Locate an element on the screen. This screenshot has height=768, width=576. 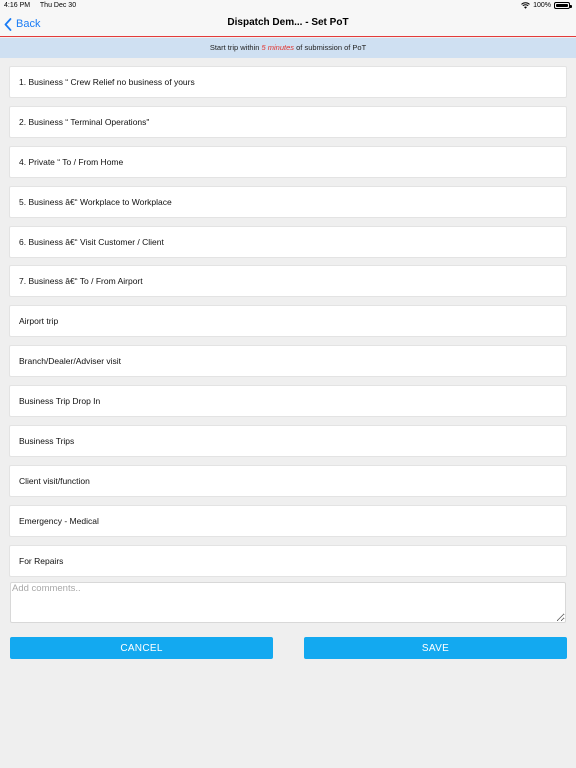
purpose-label: Branch/Dealer/Adviser visit is located at coordinates (70, 361).